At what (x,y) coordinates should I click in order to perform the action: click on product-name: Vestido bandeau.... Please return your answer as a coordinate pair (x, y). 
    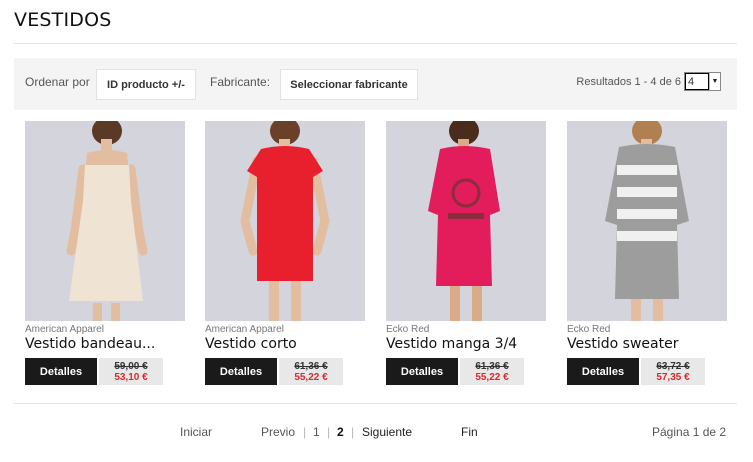
    Looking at the image, I should click on (105, 344).